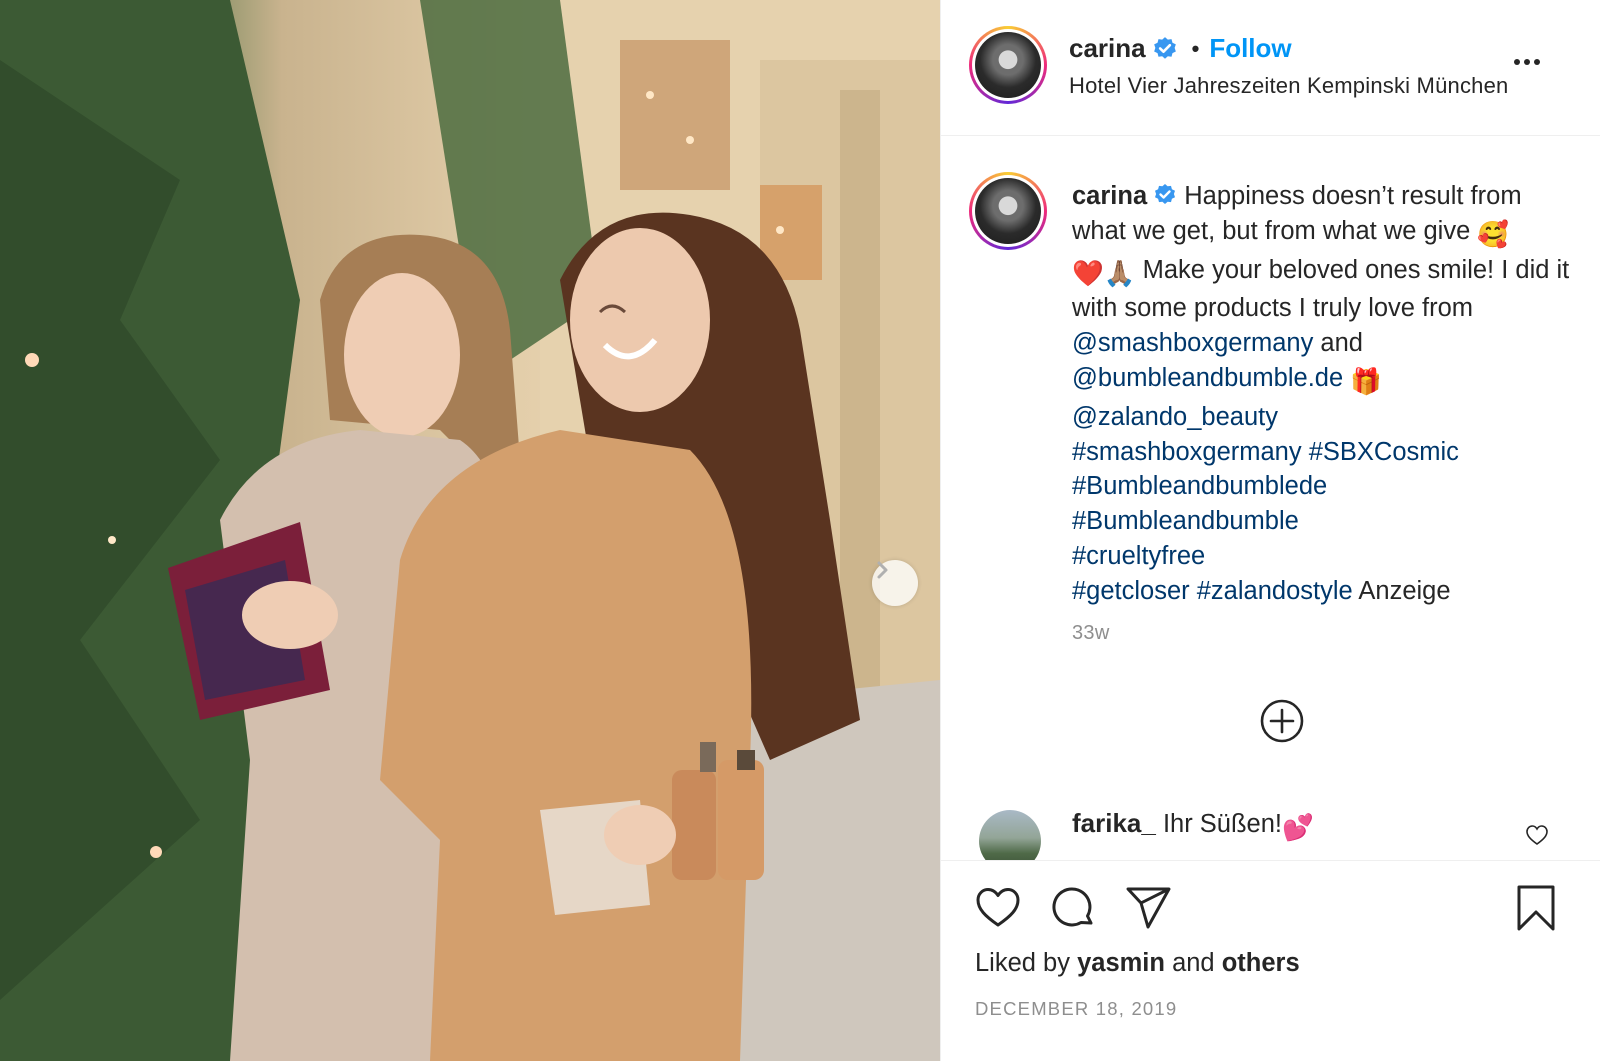 The width and height of the screenshot is (1600, 1062). What do you see at coordinates (1185, 521) in the screenshot?
I see `hashtag-bumbleandbumble: #Bumbleandbumble` at bounding box center [1185, 521].